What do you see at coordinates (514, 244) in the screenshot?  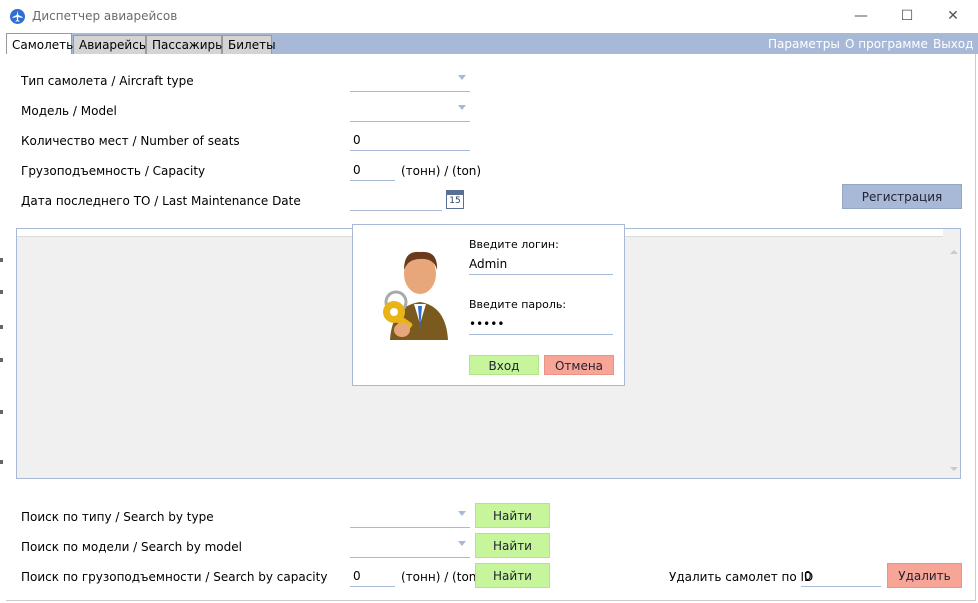 I see `login-label: Введите логин:` at bounding box center [514, 244].